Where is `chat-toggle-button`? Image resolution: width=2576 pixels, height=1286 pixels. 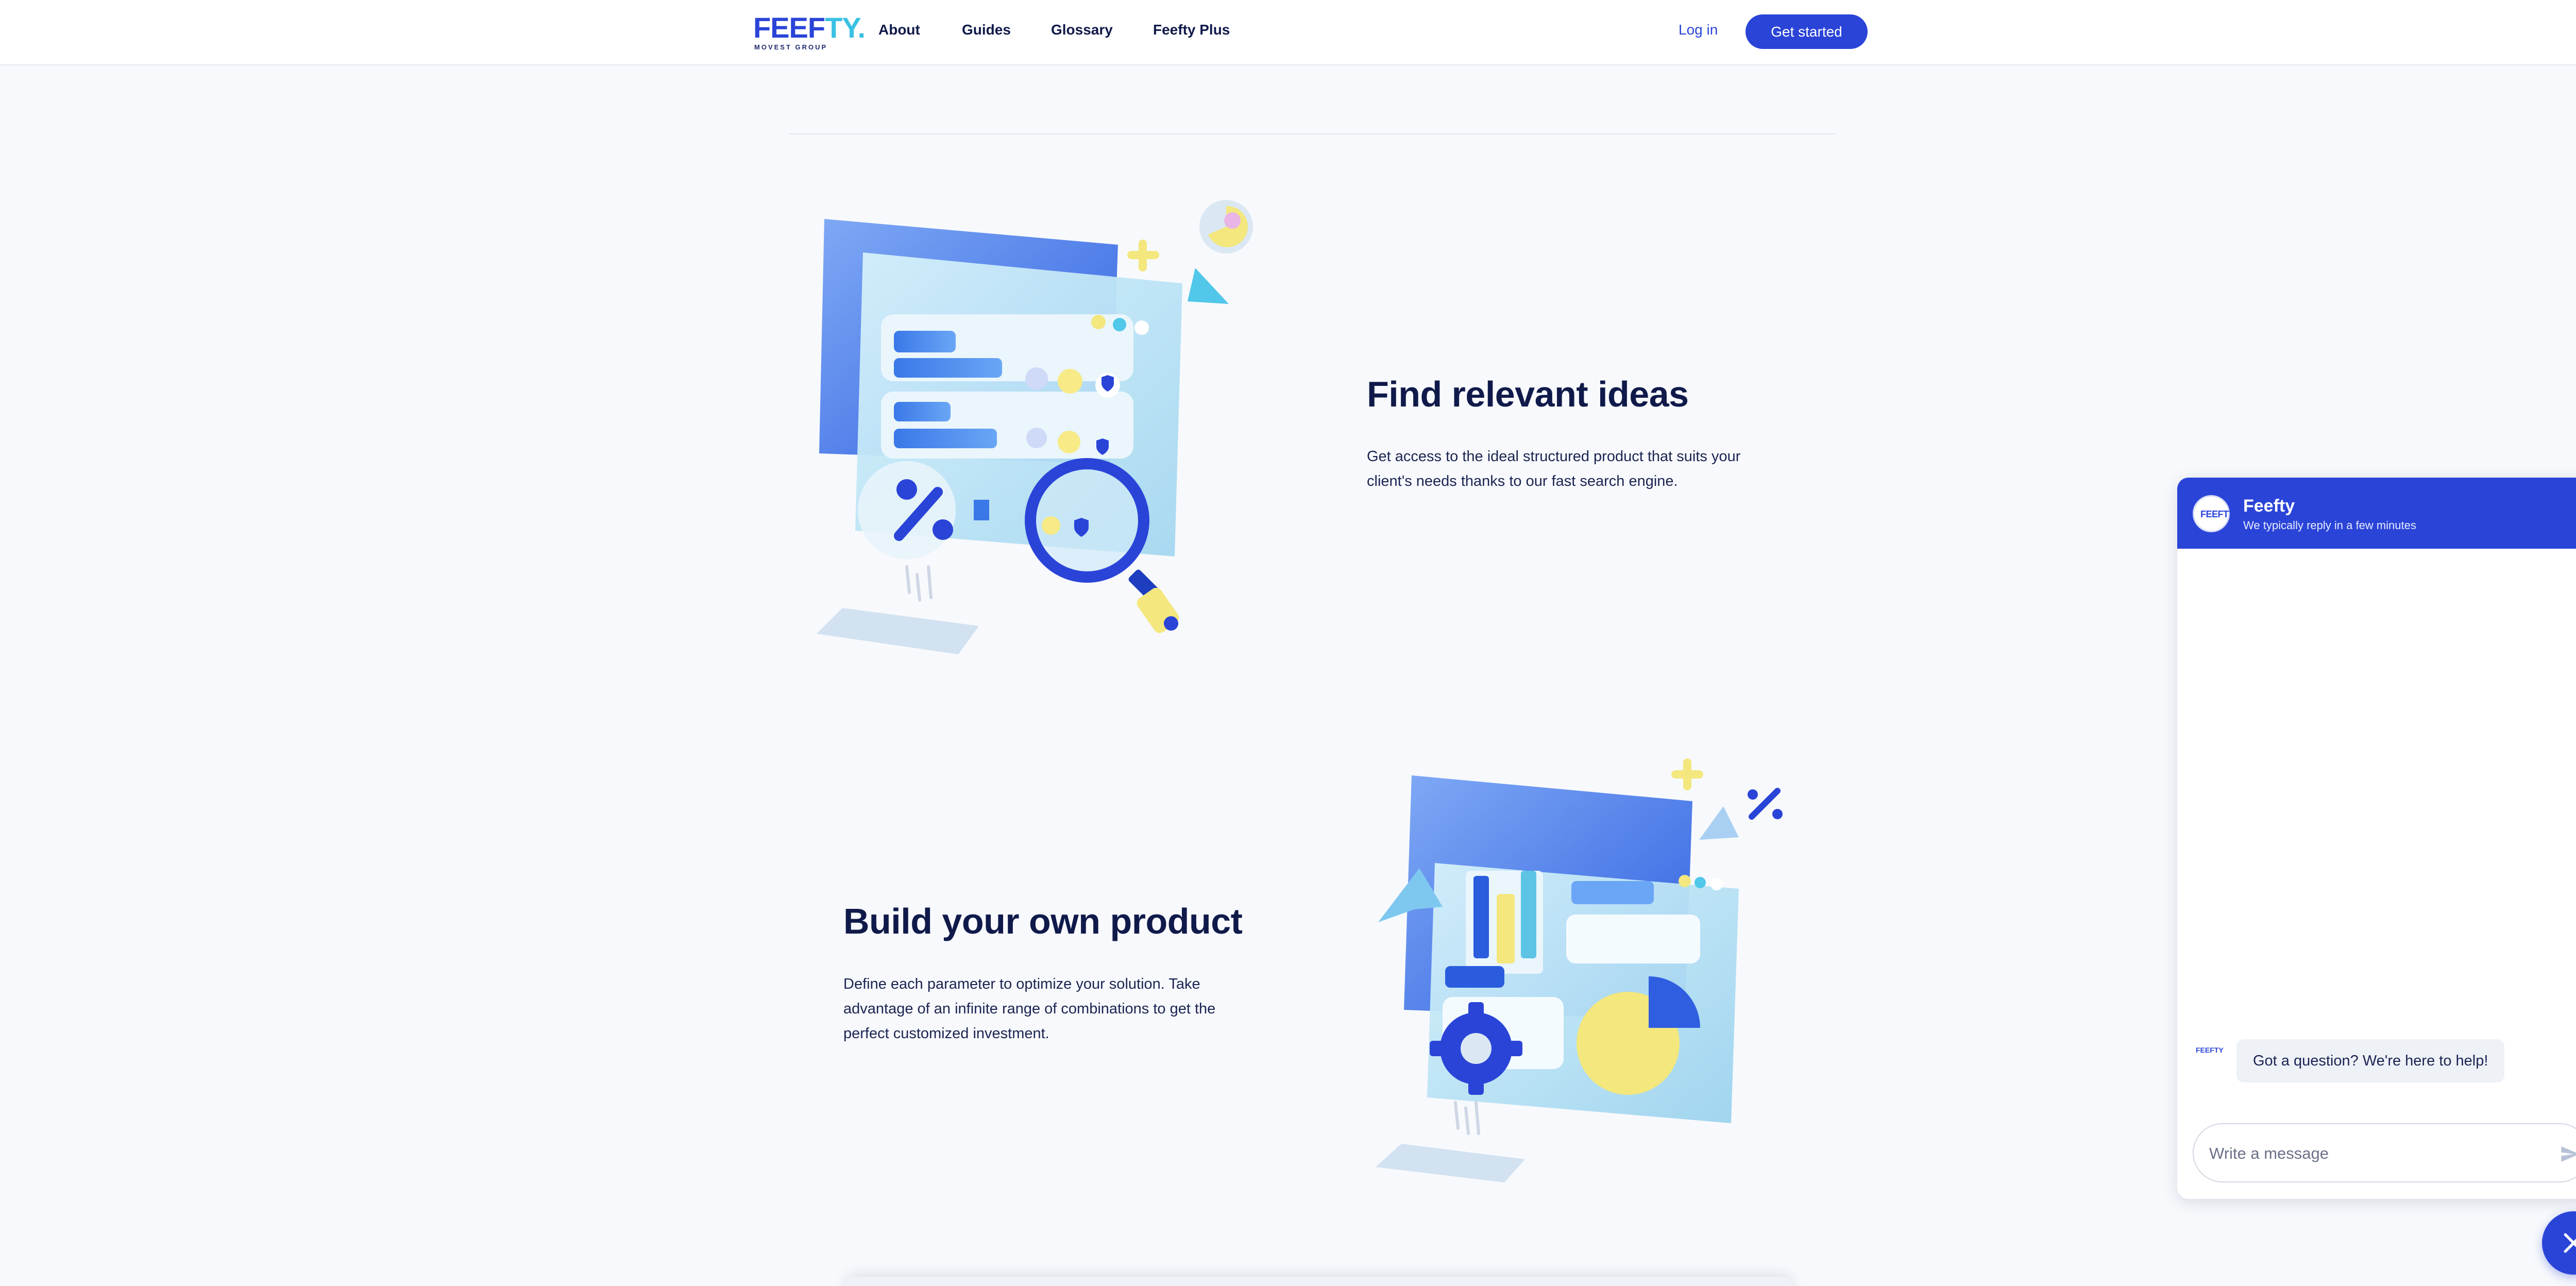 chat-toggle-button is located at coordinates (2559, 1243).